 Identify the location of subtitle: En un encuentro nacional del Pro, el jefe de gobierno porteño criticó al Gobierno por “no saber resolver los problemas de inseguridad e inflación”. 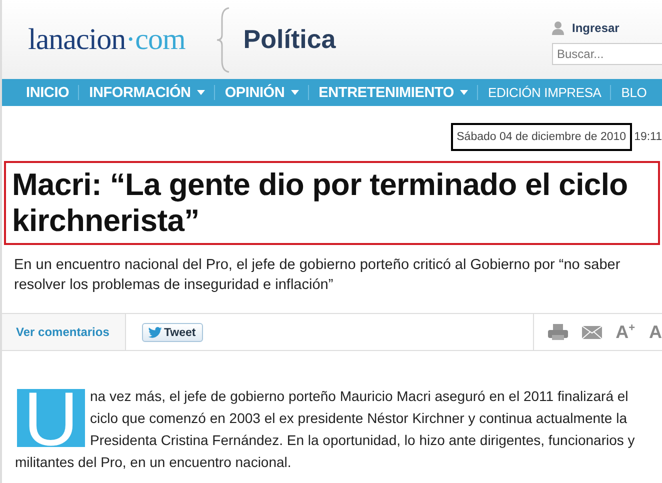
(318, 275).